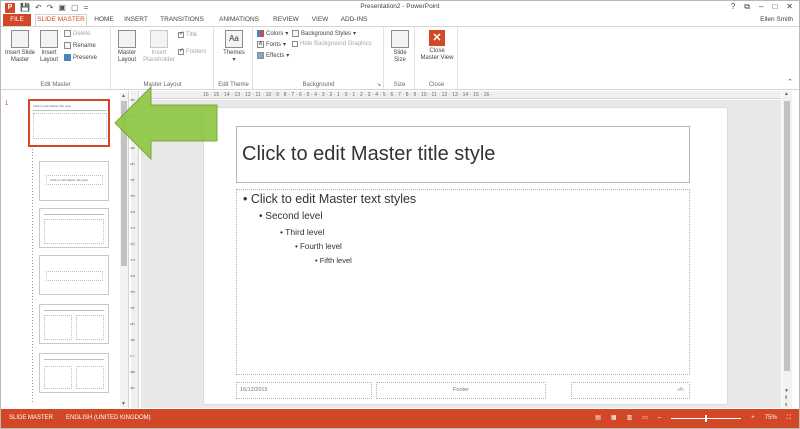  What do you see at coordinates (19, 53) in the screenshot?
I see `insert-slide-master-label-1: Insert Slide` at bounding box center [19, 53].